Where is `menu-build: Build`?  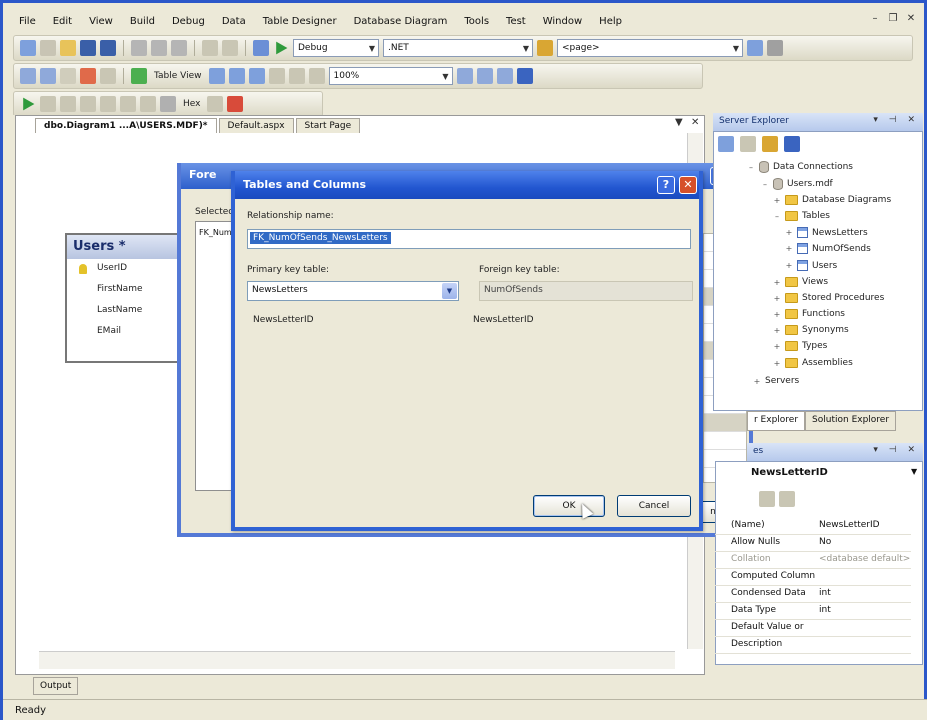 menu-build: Build is located at coordinates (142, 21).